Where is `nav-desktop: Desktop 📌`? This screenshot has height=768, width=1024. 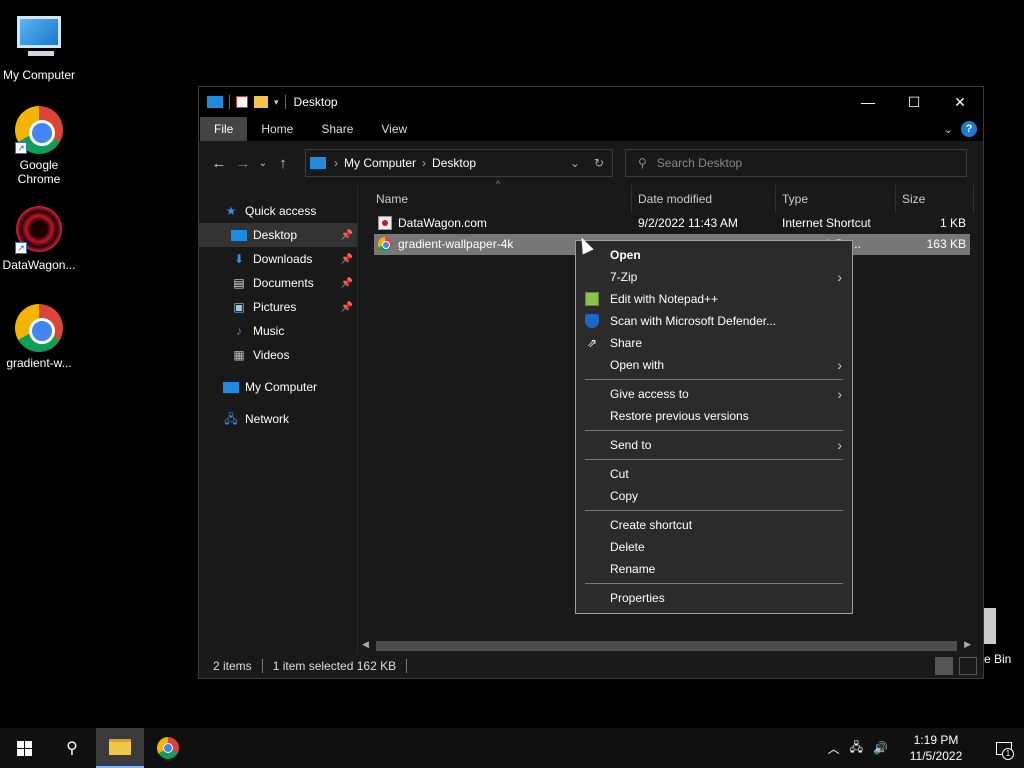
nav-desktop: Desktop 📌 is located at coordinates (278, 235).